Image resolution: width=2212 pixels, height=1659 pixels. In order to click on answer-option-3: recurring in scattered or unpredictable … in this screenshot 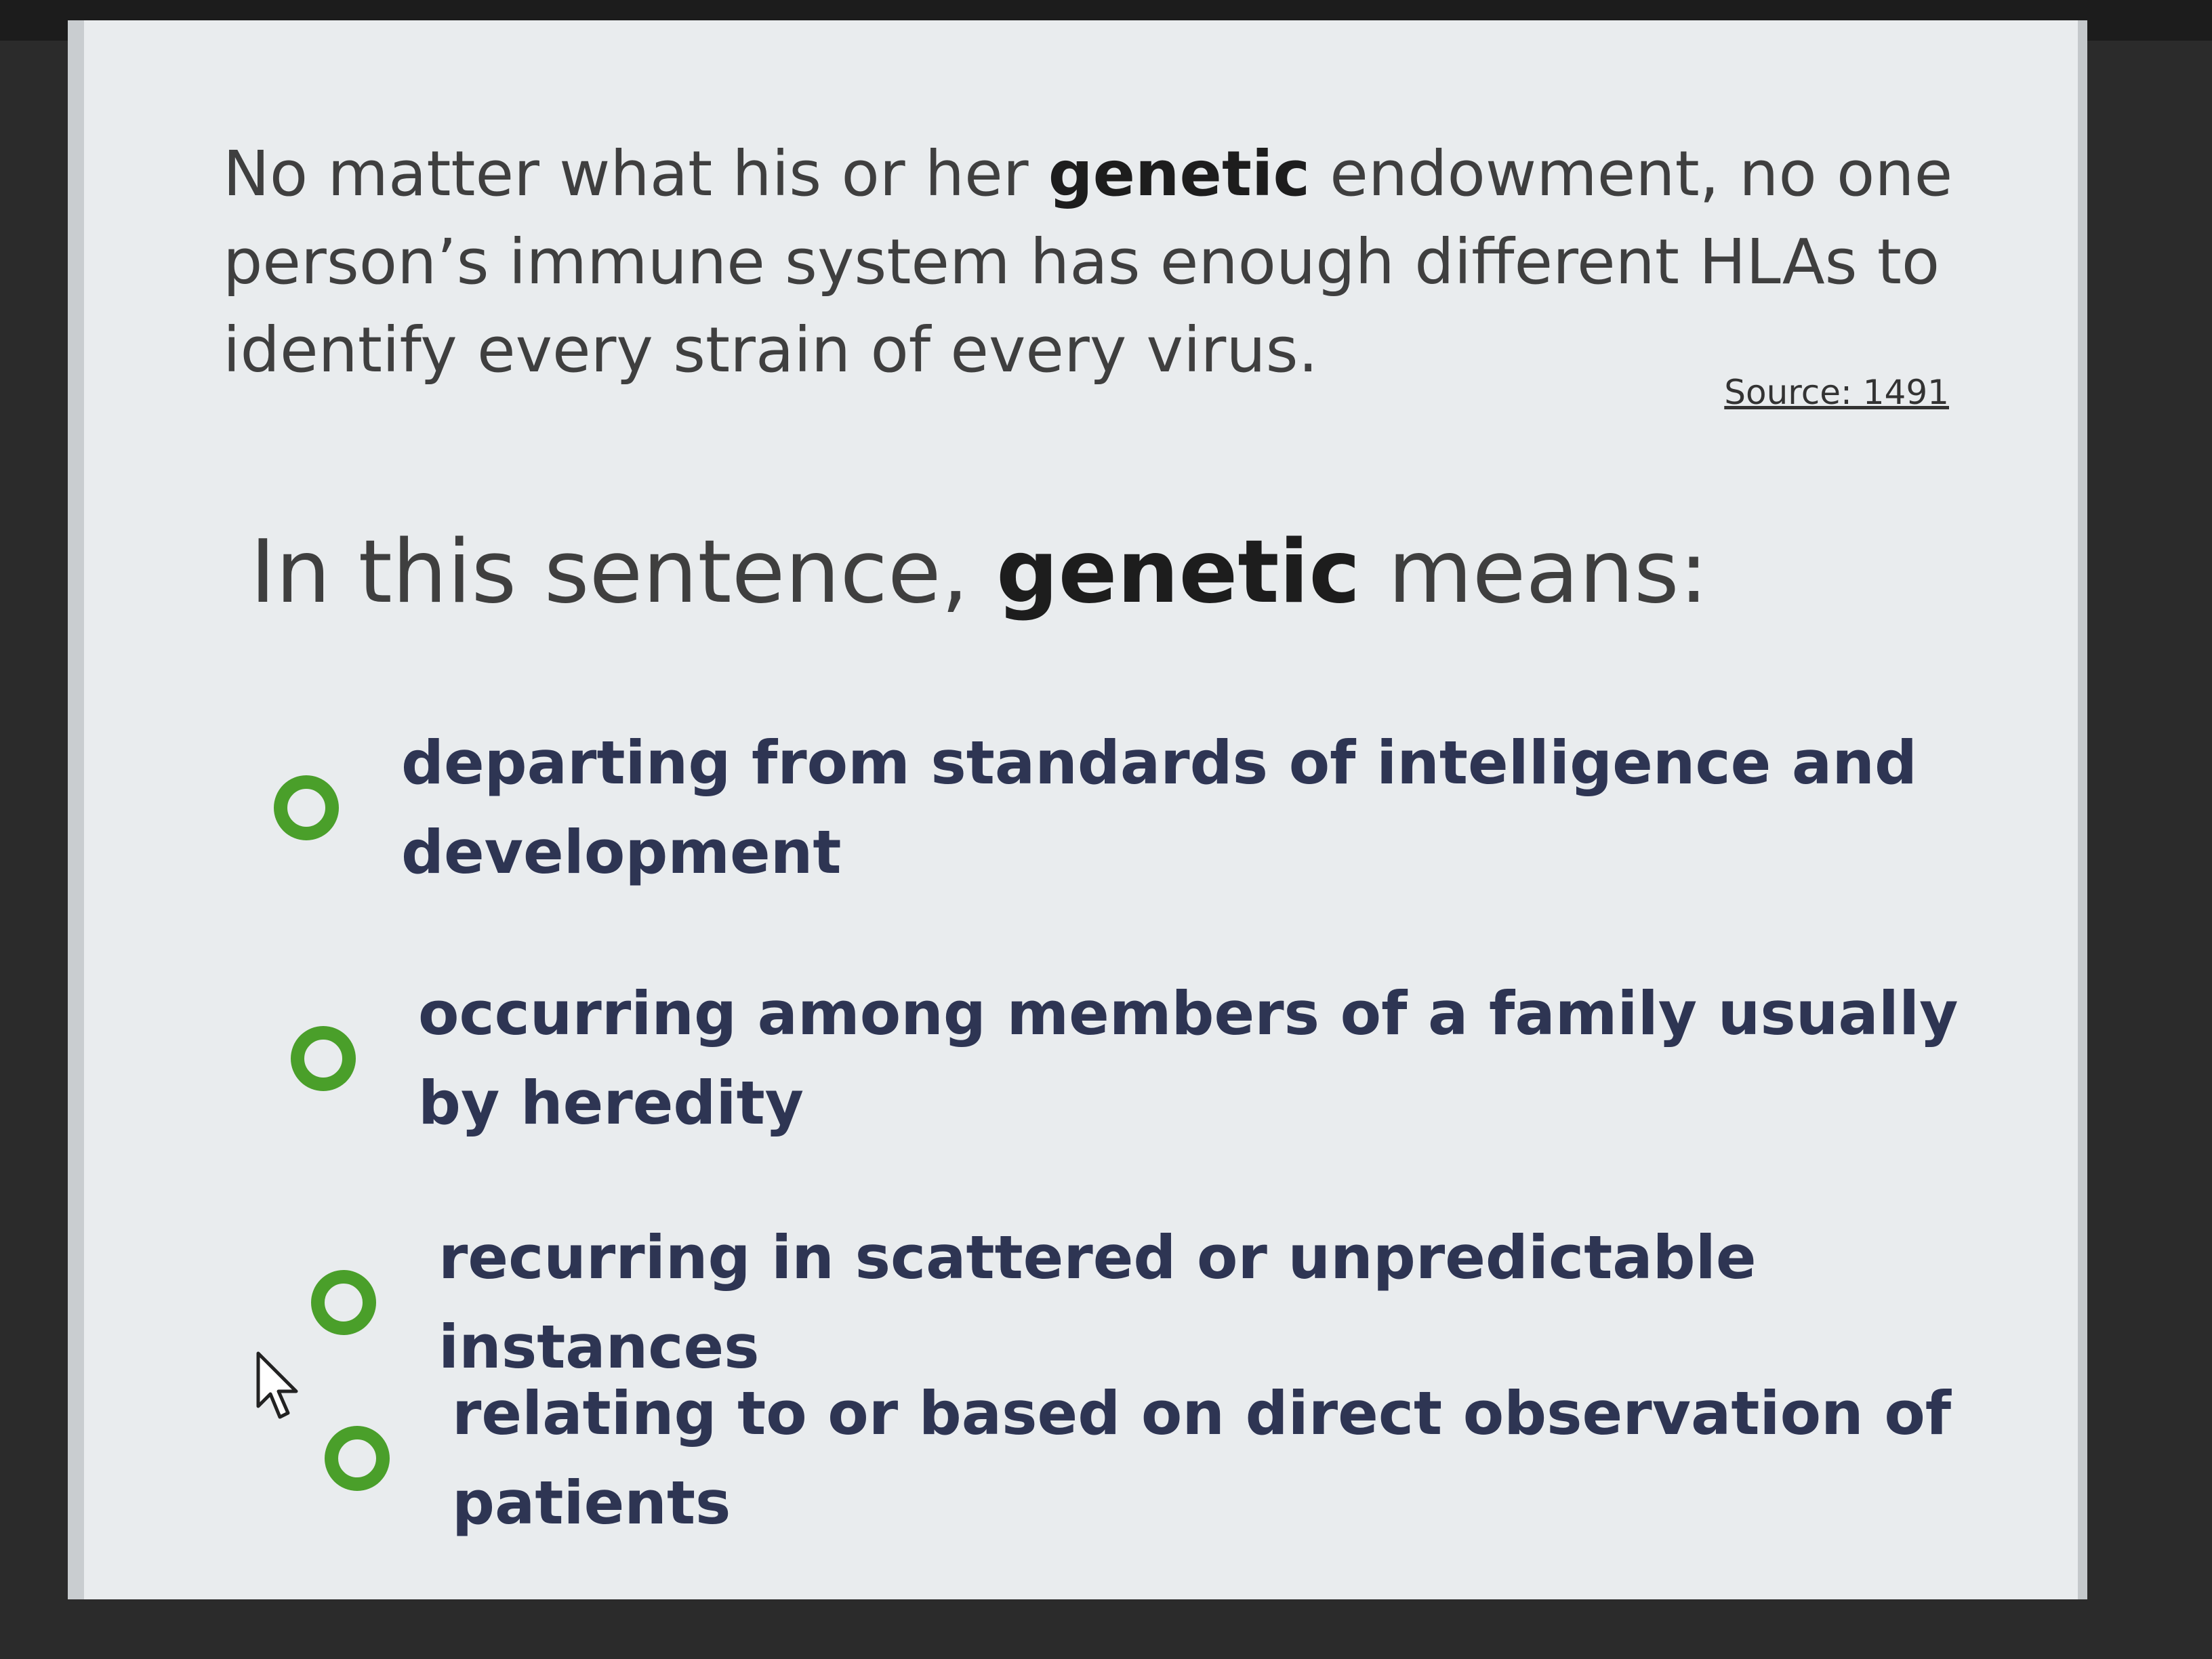, I will do `click(1154, 1303)`.